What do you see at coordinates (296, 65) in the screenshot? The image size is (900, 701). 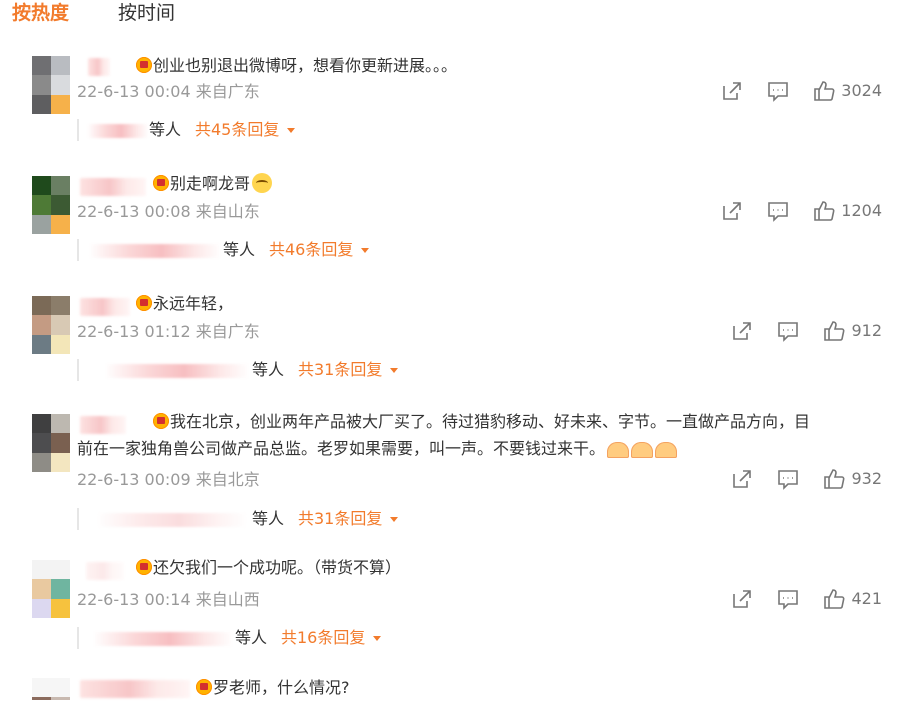 I see `comment-text: 创业也别退出微博呀，想看你更新进展。。。` at bounding box center [296, 65].